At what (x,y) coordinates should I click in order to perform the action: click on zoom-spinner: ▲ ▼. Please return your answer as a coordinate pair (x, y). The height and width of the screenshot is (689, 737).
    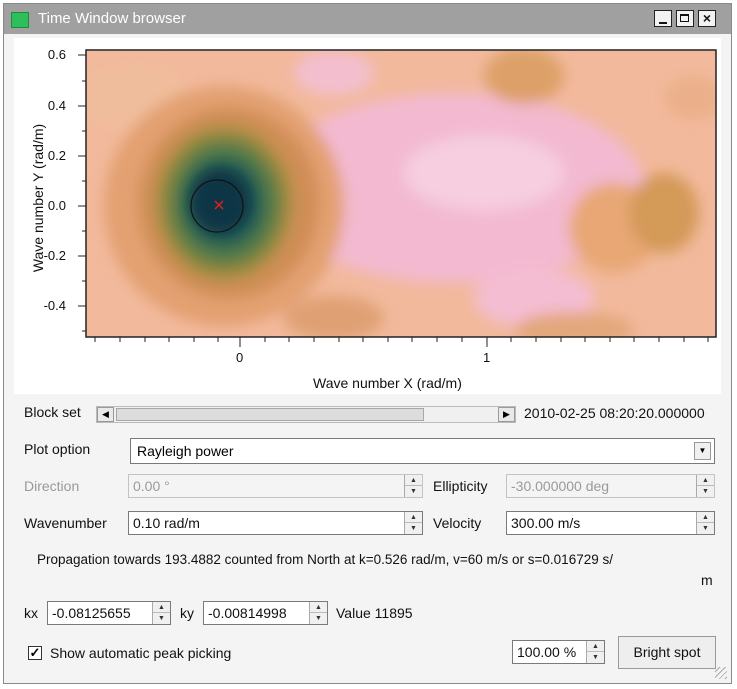
    Looking at the image, I should click on (595, 652).